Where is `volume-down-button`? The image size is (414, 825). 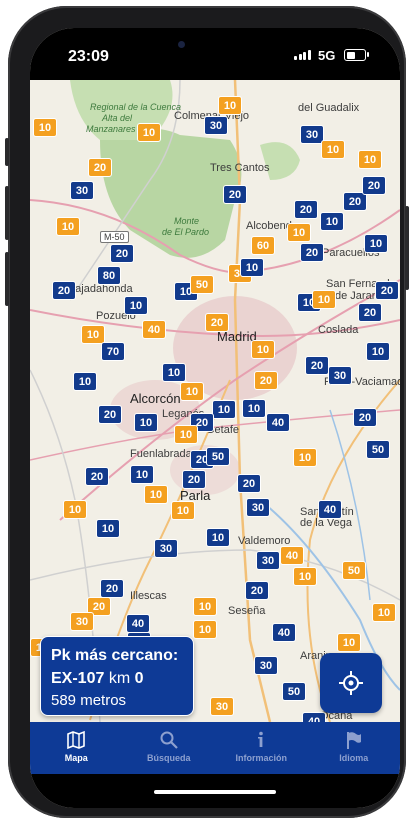 volume-down-button is located at coordinates (7, 279).